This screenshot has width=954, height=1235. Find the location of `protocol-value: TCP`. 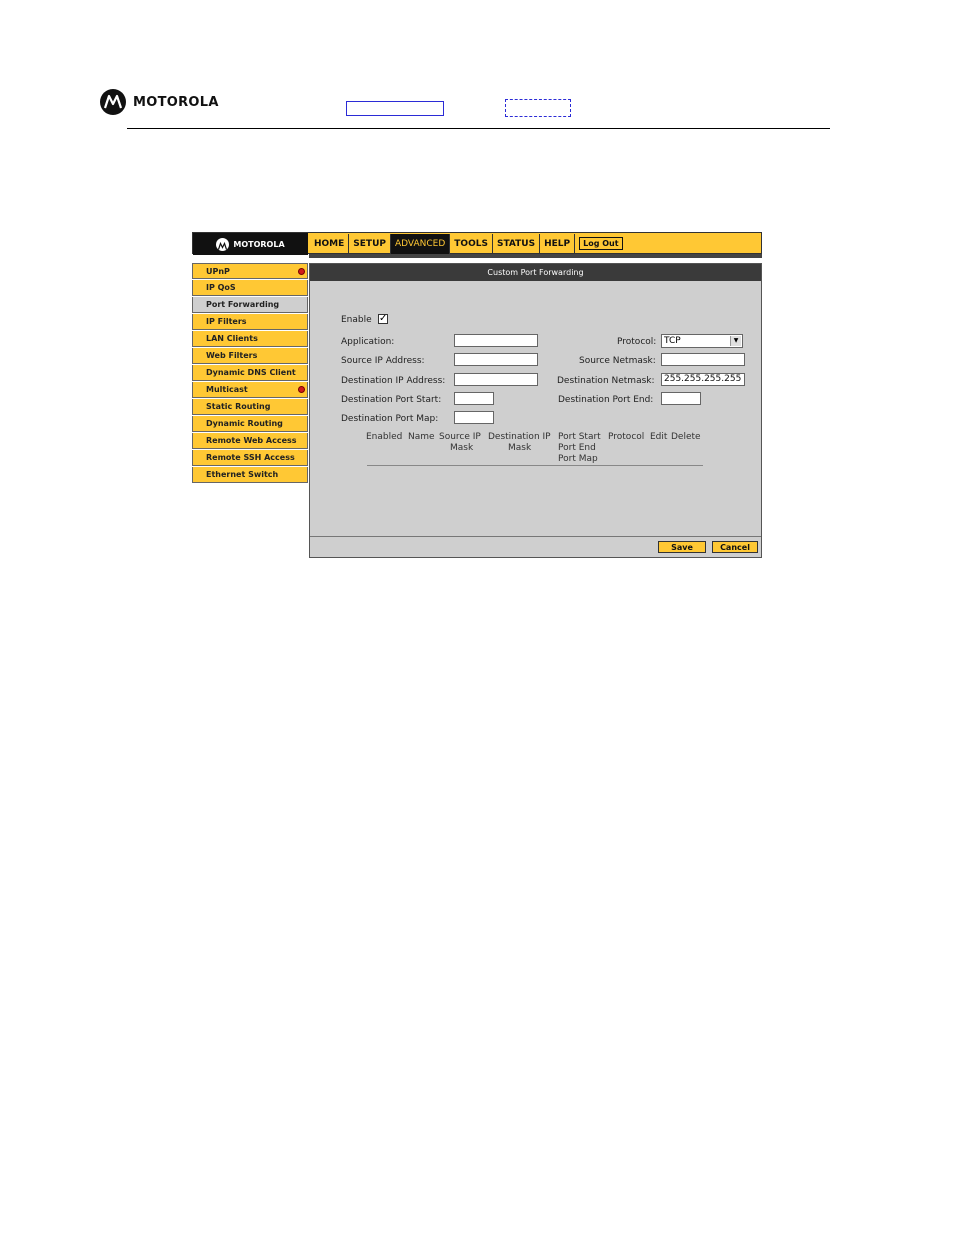

protocol-value: TCP is located at coordinates (672, 341).